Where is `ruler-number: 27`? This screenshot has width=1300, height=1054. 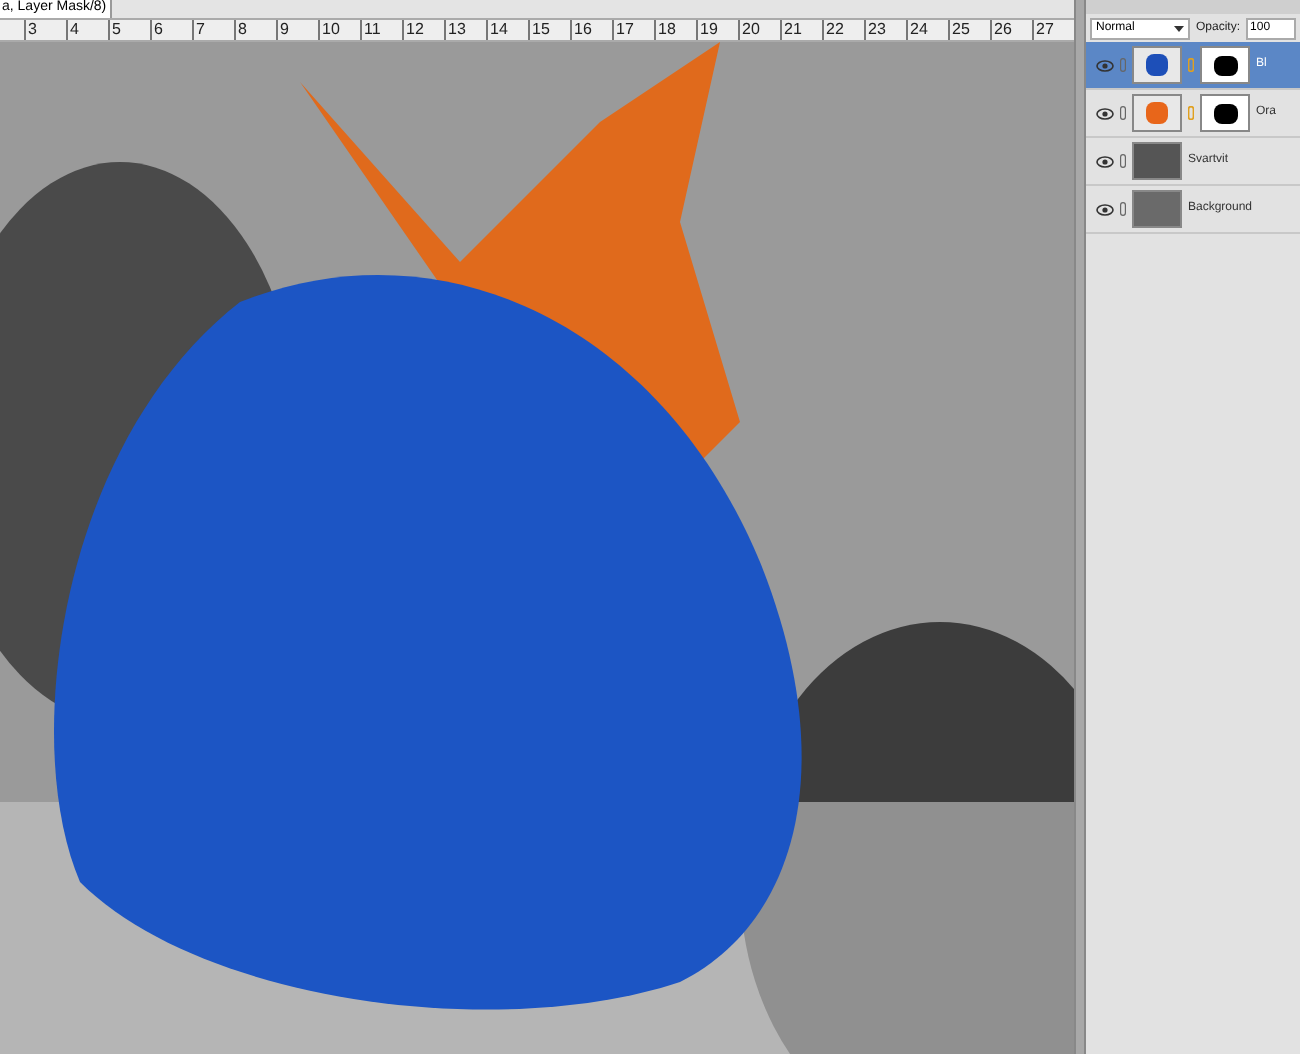
ruler-number: 27 is located at coordinates (1044, 29).